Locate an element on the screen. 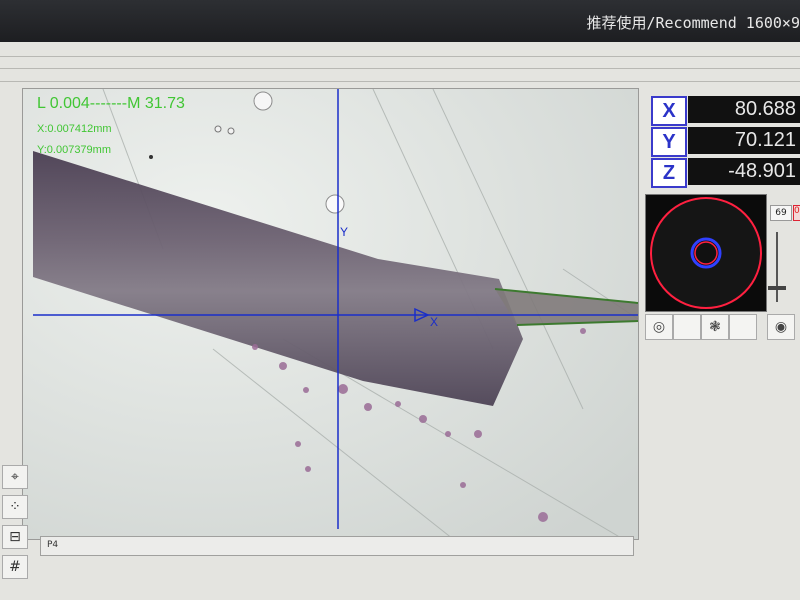 The height and width of the screenshot is (600, 800). light-ring-panel is located at coordinates (706, 253).